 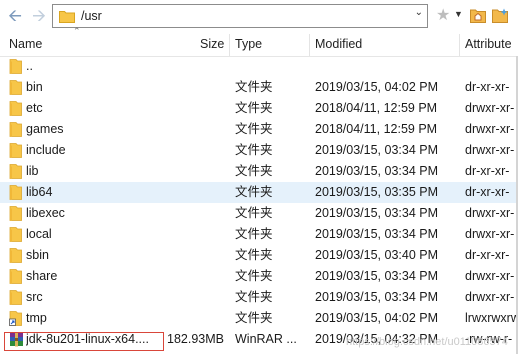 I want to click on home-folder-icon, so click(x=478, y=15).